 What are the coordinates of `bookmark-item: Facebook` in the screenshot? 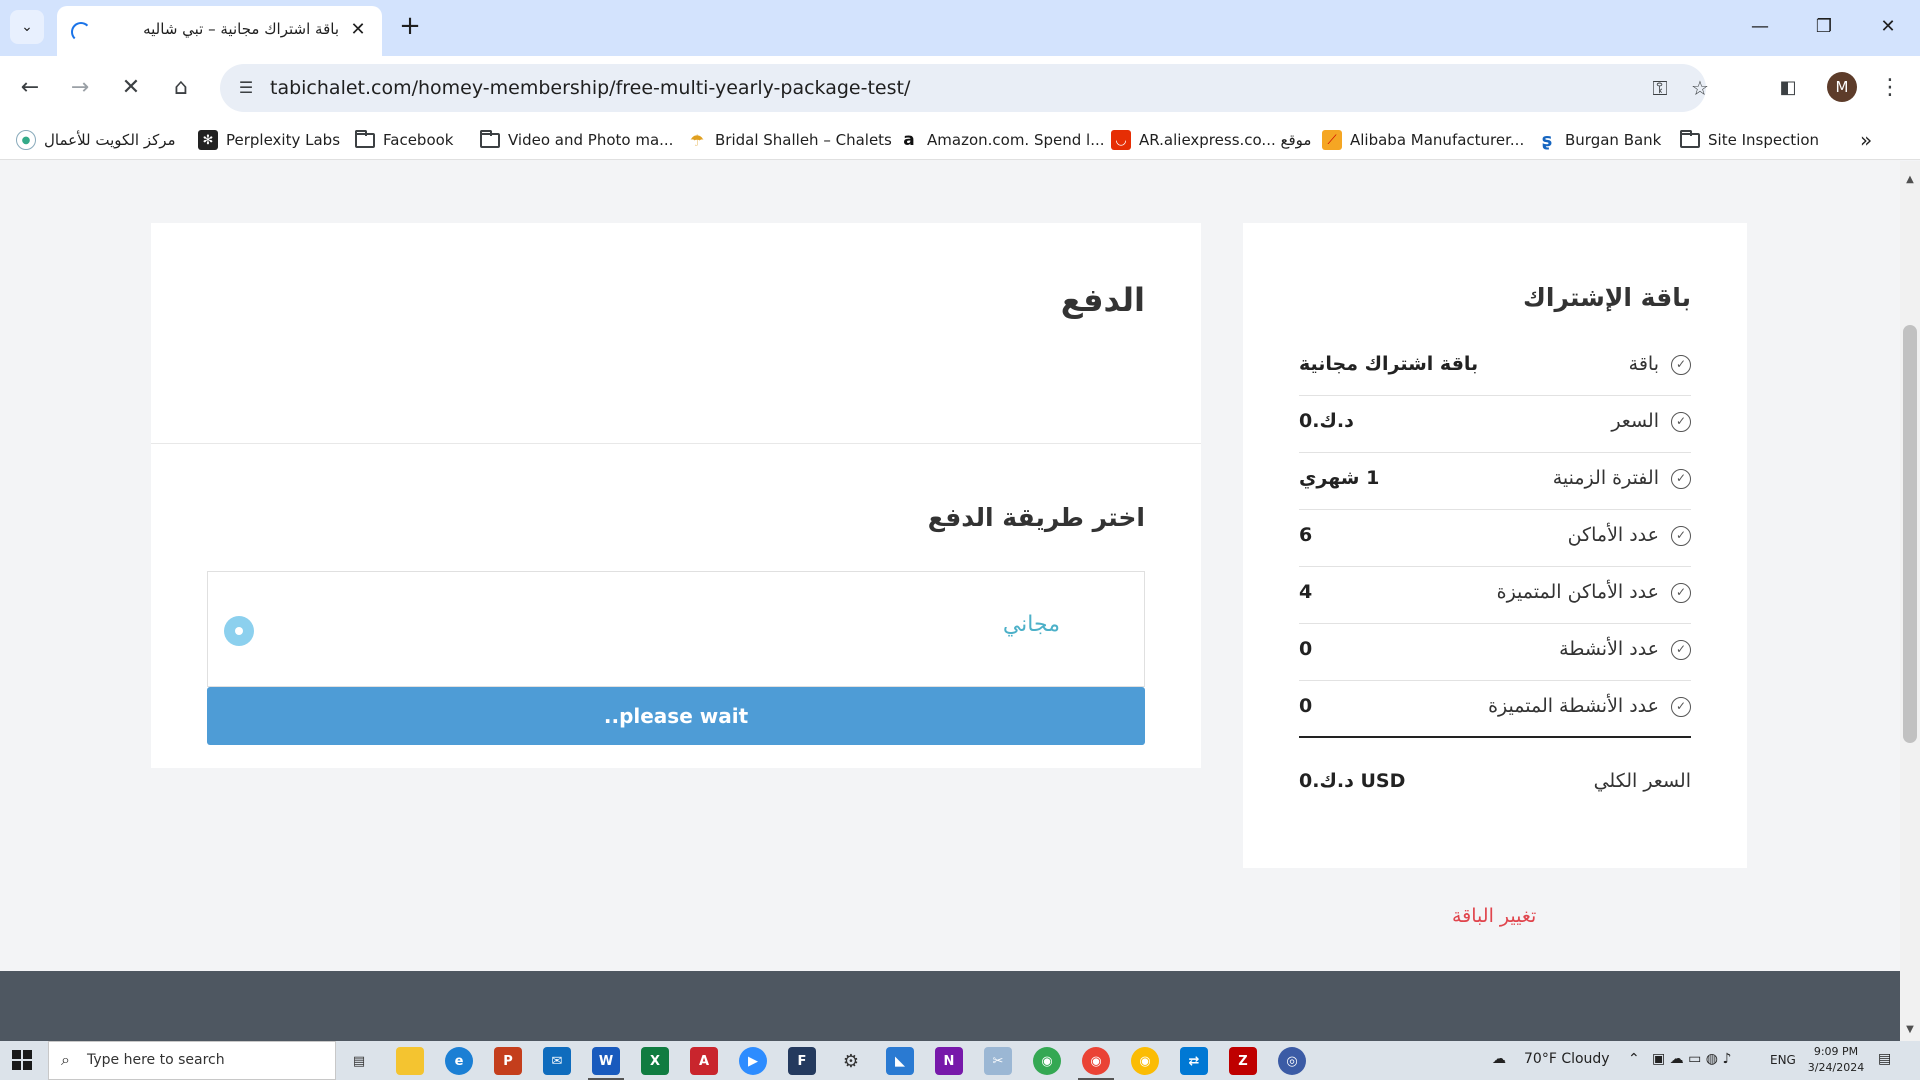 It's located at (404, 140).